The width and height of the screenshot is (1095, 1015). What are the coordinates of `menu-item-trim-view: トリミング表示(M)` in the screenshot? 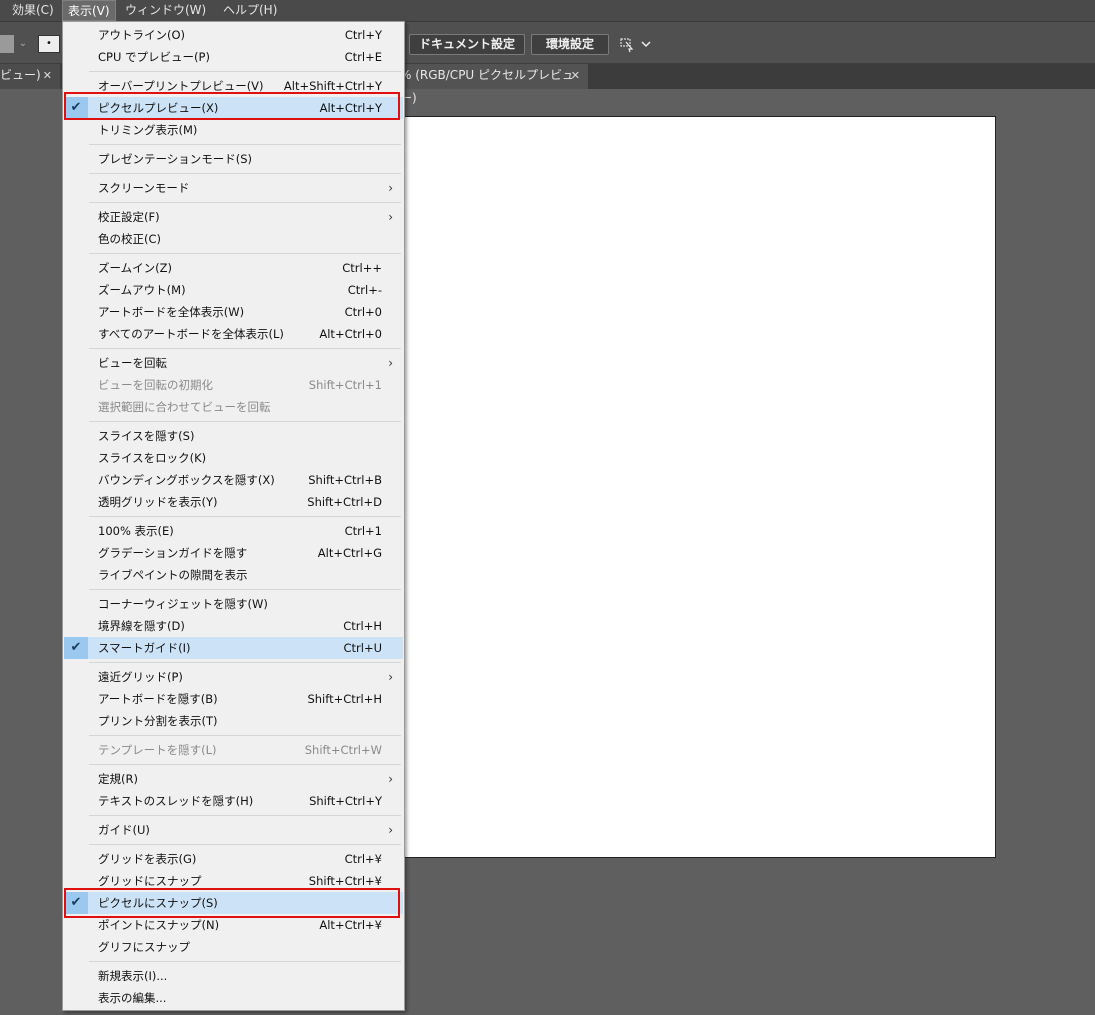 It's located at (233, 130).